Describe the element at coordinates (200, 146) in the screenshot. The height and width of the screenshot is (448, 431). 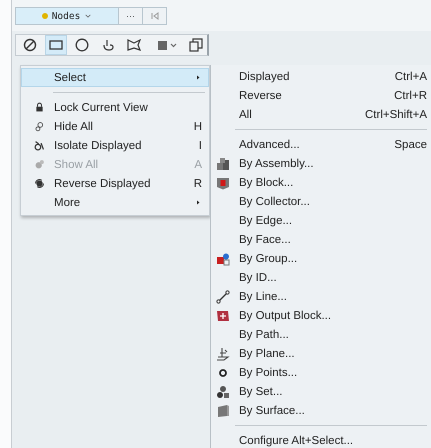
I see `shortcut-label: I` at that location.